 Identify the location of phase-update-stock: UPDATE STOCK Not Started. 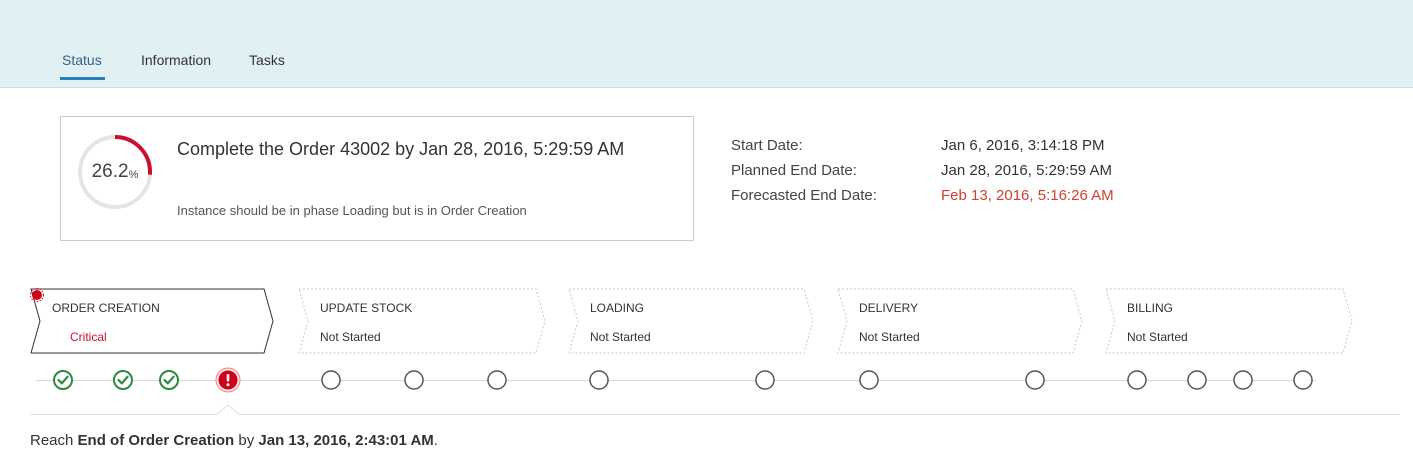
(422, 321).